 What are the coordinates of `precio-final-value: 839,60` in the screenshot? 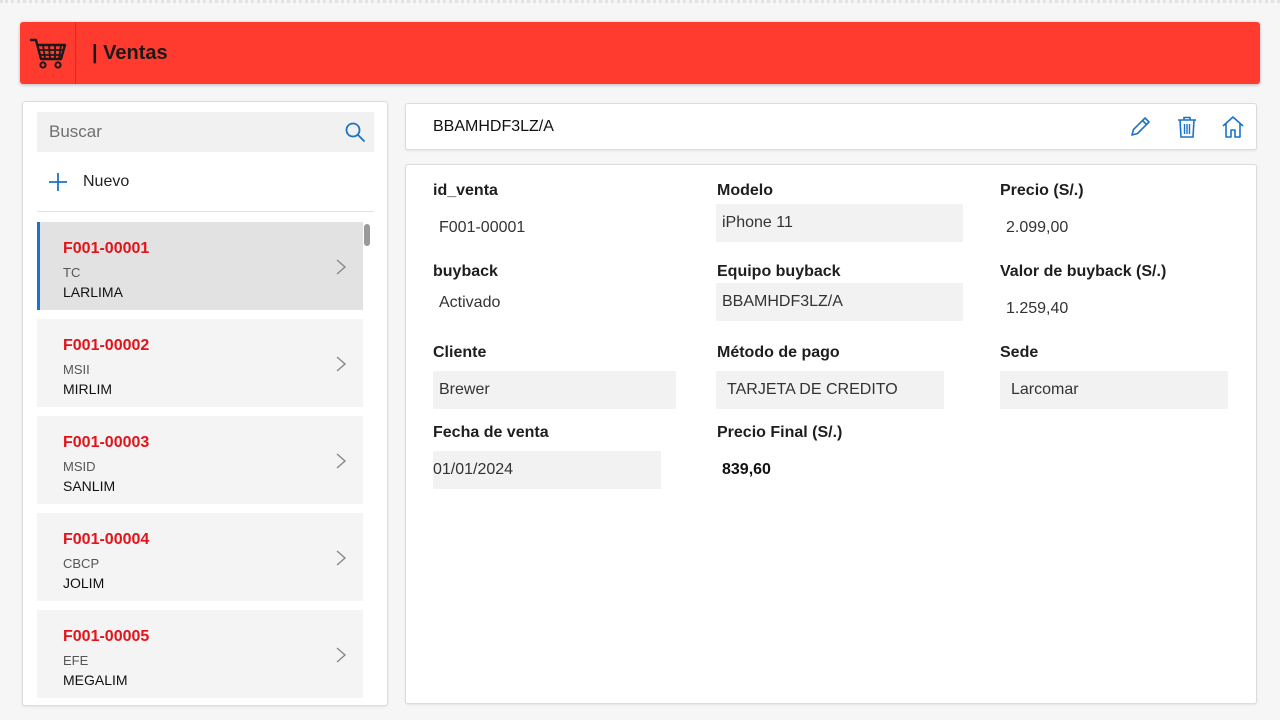 It's located at (746, 469).